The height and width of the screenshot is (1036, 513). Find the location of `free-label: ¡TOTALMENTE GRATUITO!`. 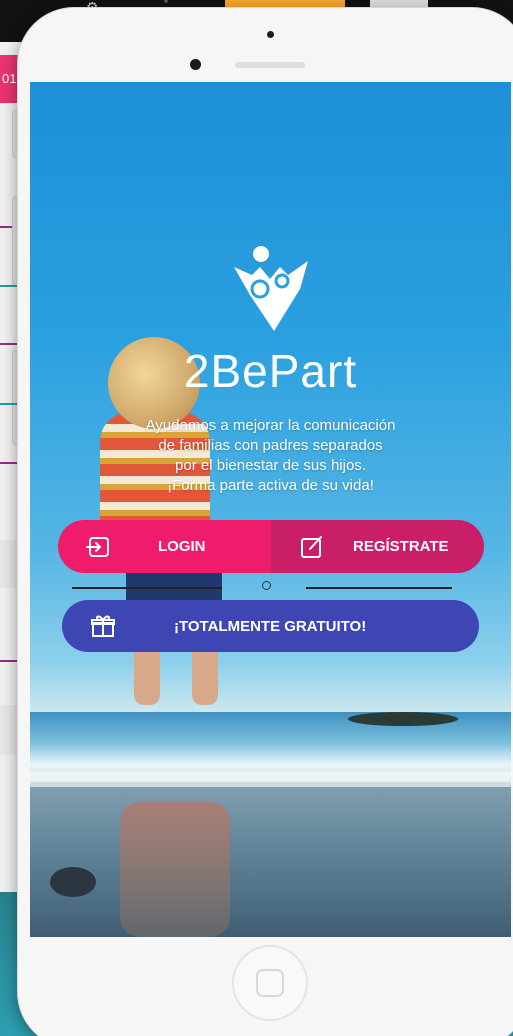

free-label: ¡TOTALMENTE GRATUITO! is located at coordinates (270, 626).